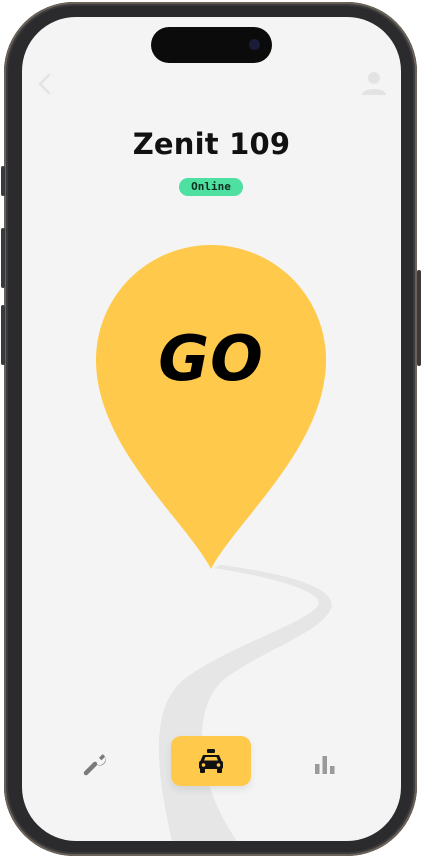 The width and height of the screenshot is (423, 860). Describe the element at coordinates (45, 84) in the screenshot. I see `chevron-left-icon` at that location.